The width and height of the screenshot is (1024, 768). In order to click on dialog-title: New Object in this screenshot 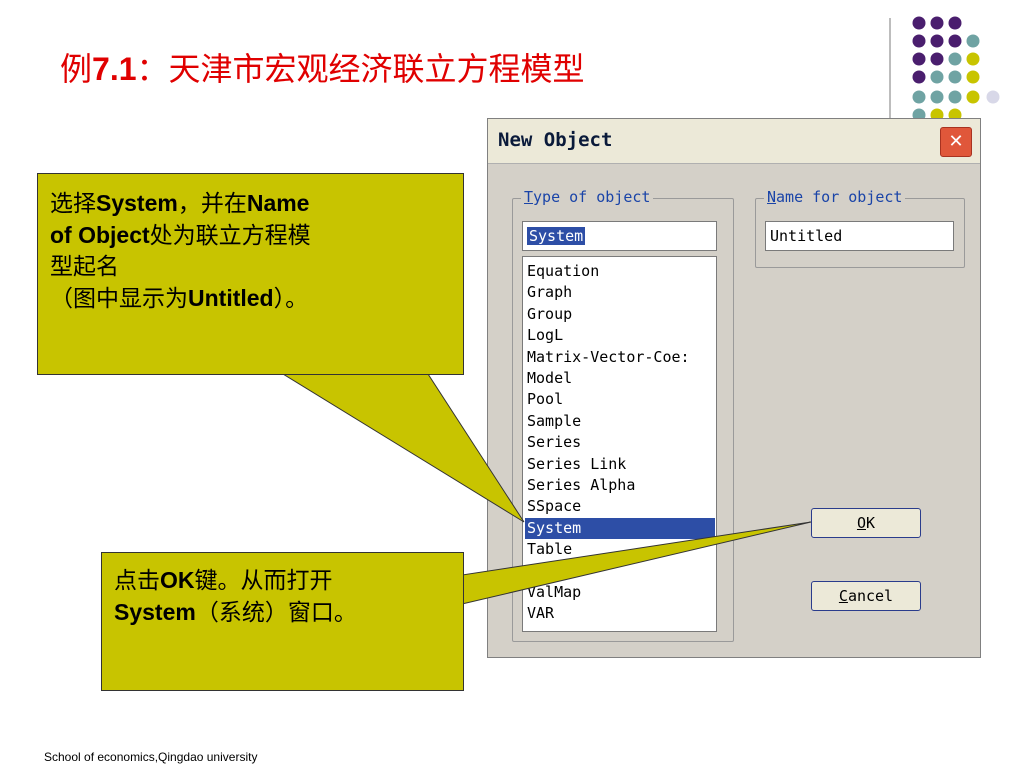, I will do `click(555, 140)`.